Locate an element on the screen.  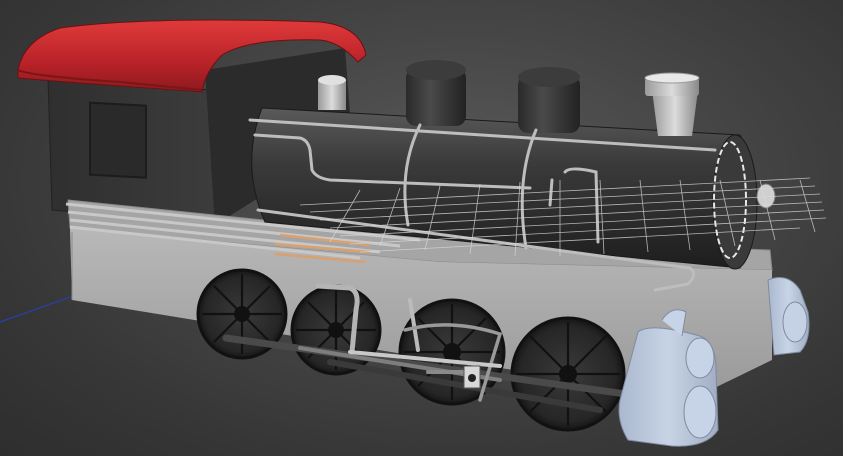
cab-window is located at coordinates (118, 140).